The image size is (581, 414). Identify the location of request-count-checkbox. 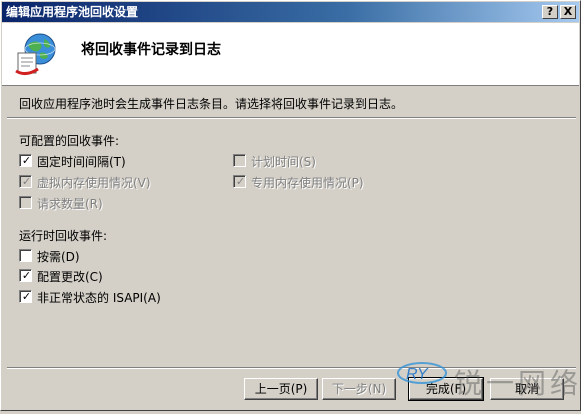
(25, 202).